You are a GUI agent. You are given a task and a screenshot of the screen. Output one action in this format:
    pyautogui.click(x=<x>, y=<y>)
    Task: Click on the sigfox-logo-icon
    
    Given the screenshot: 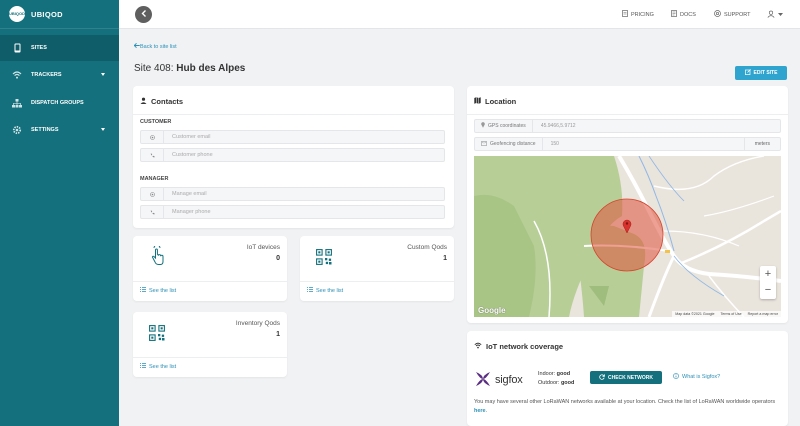 What is the action you would take?
    pyautogui.click(x=483, y=380)
    